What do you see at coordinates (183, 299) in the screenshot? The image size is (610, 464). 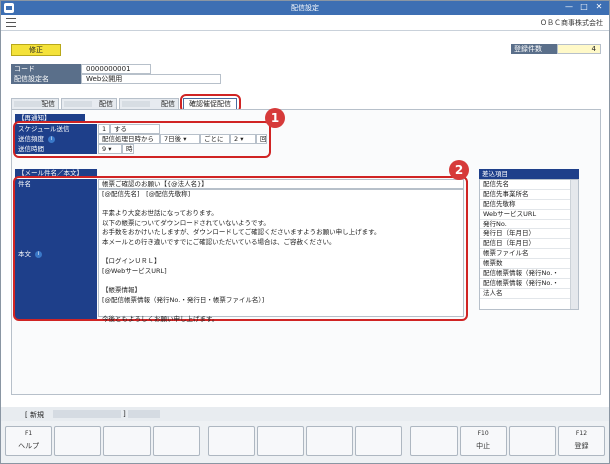 I see `body-line: [@配信帳票情報（発行No.・発行日・帳票ファイル名）]` at bounding box center [183, 299].